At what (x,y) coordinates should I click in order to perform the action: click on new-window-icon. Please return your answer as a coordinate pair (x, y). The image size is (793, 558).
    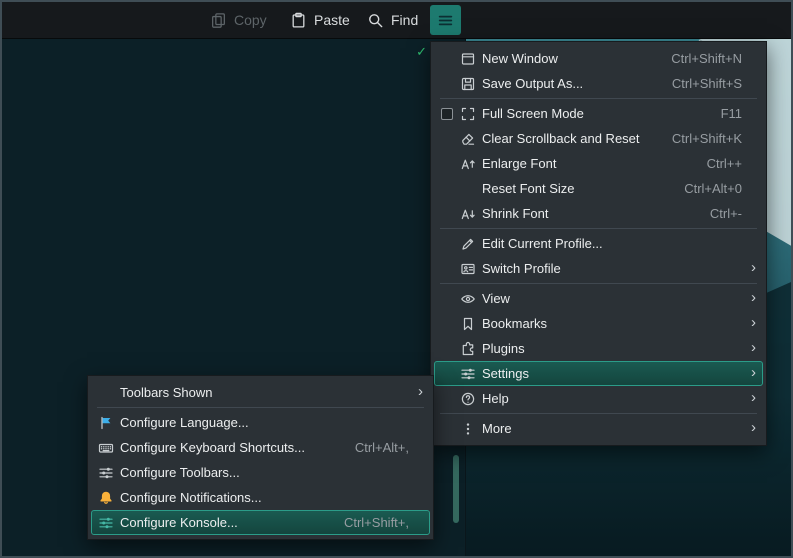
    Looking at the image, I should click on (468, 59).